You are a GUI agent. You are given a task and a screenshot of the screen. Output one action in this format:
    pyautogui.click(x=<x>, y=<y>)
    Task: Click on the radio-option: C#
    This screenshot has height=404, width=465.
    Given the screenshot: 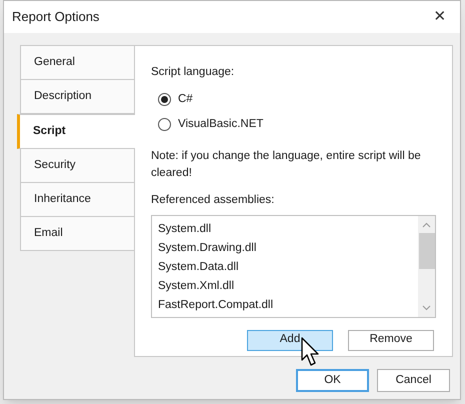 What is the action you would take?
    pyautogui.click(x=297, y=99)
    